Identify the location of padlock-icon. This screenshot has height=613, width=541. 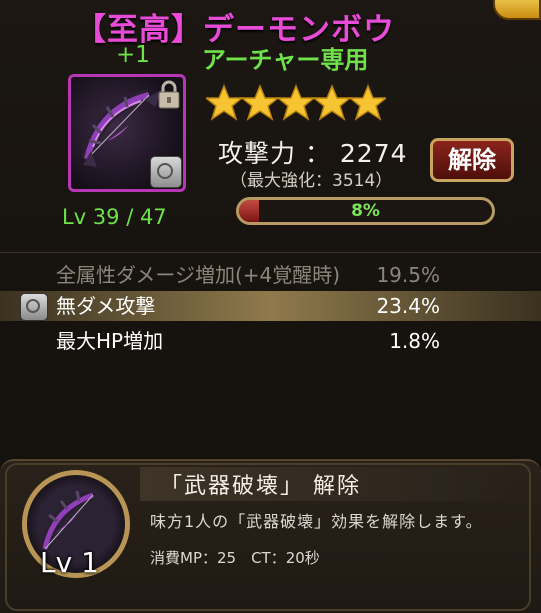
(169, 95).